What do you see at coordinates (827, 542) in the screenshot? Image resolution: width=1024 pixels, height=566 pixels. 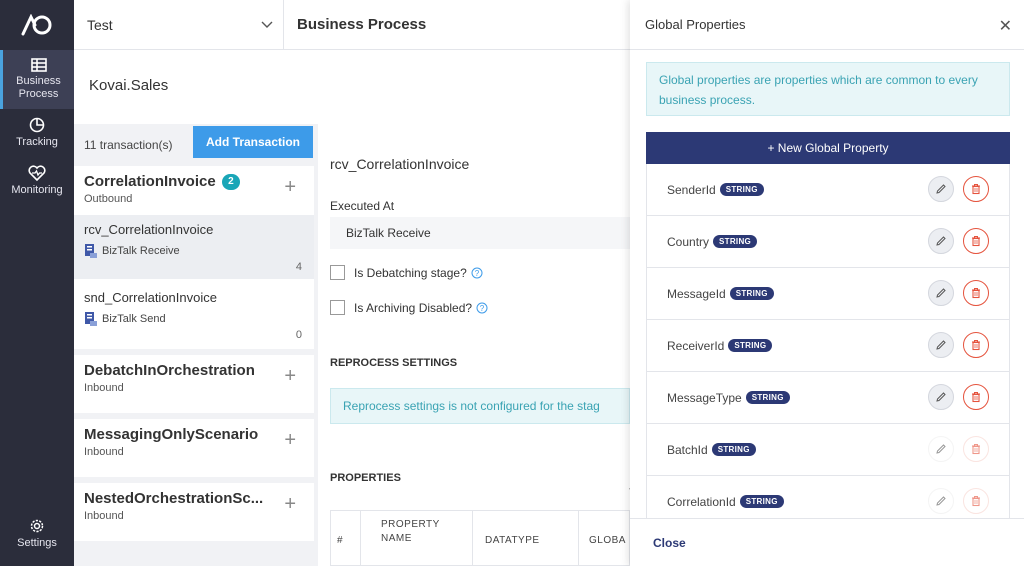 I see `drawer-footer: Close` at bounding box center [827, 542].